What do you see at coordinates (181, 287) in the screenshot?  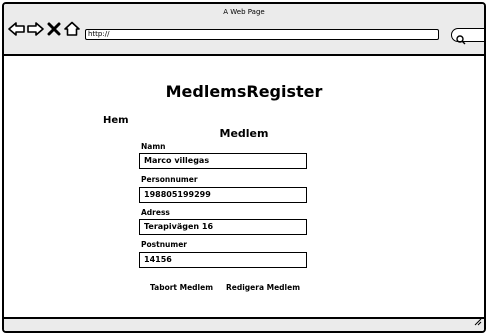 I see `remove-member-link: Tabort Medlem` at bounding box center [181, 287].